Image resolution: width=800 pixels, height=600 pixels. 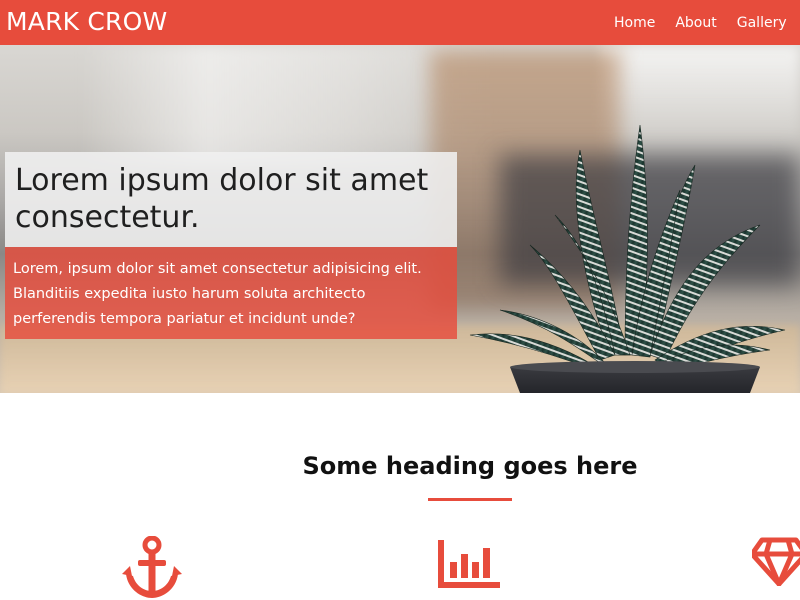 What do you see at coordinates (762, 23) in the screenshot?
I see `nav-link-gallery: Gallery` at bounding box center [762, 23].